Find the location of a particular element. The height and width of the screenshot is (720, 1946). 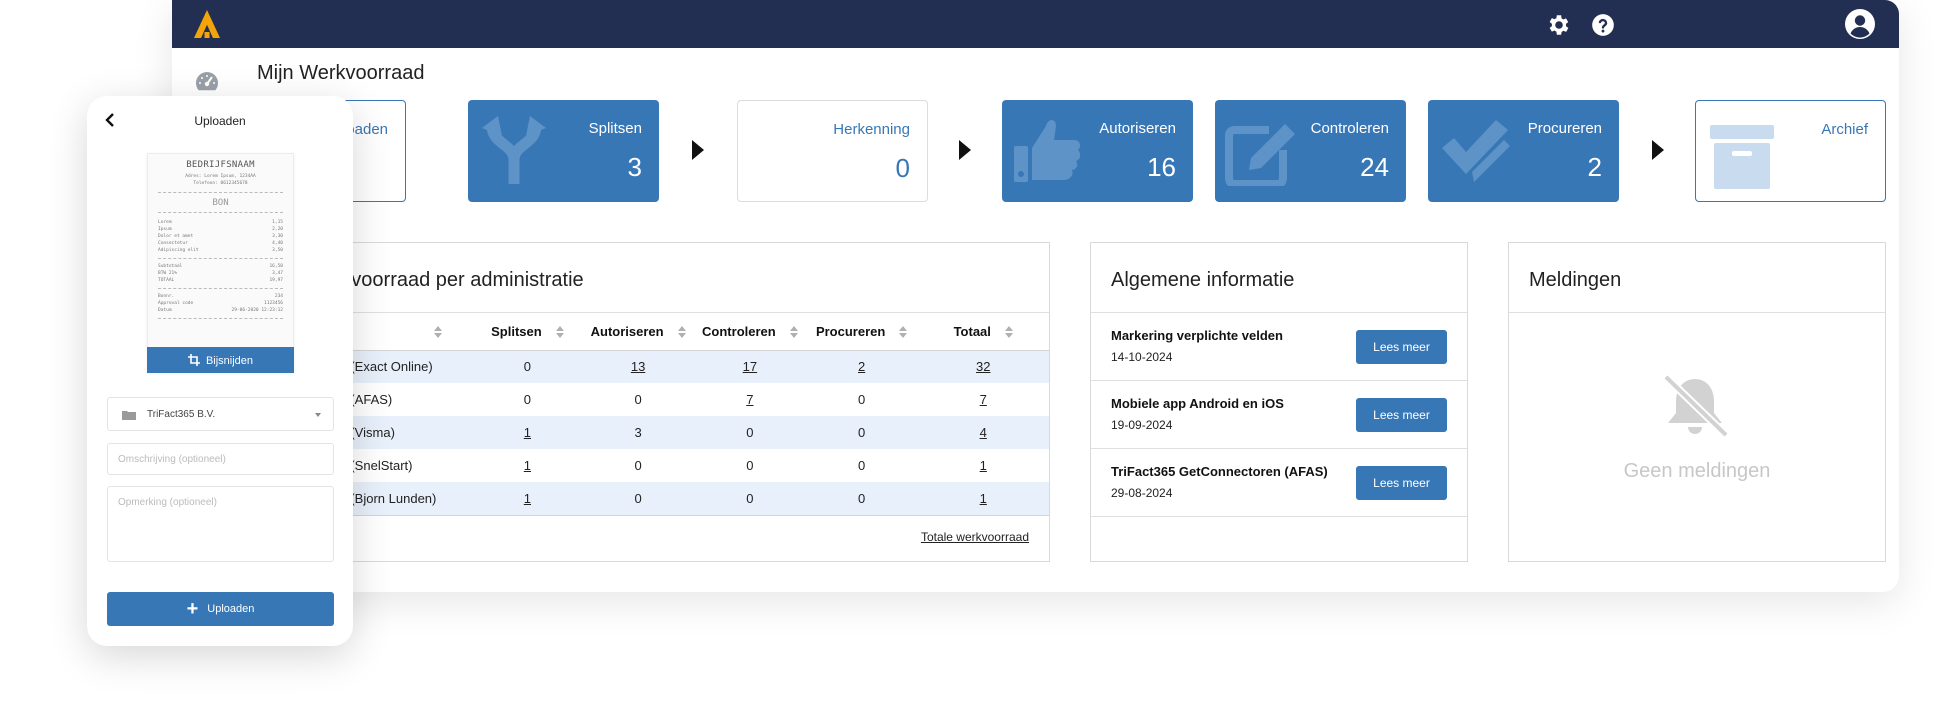

column-header: Totaal is located at coordinates (983, 332).